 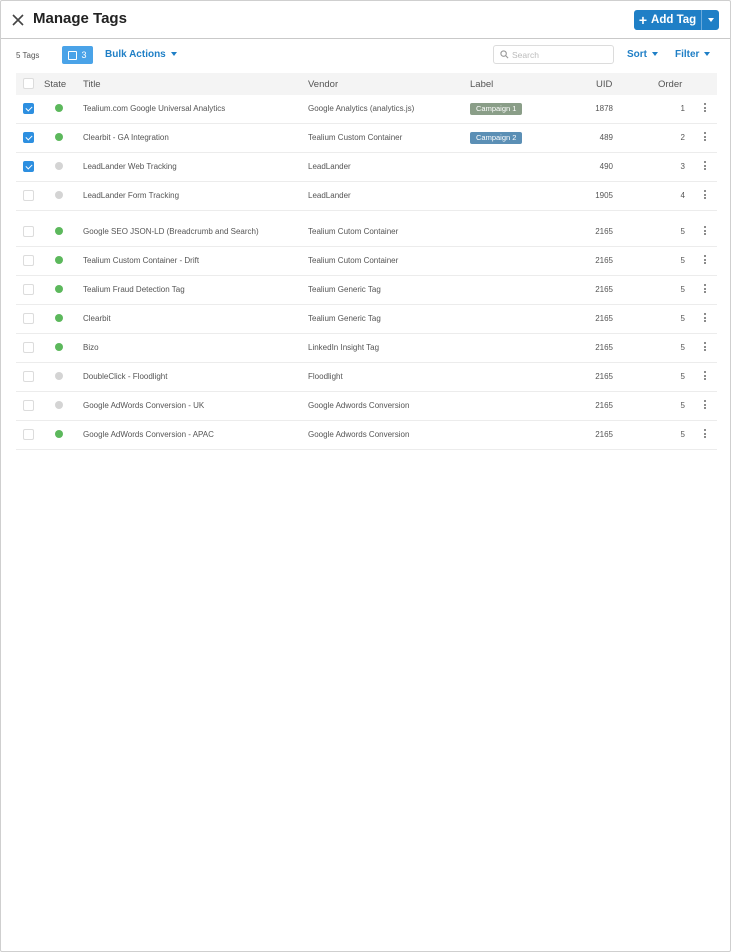 What do you see at coordinates (637, 54) in the screenshot?
I see `sort-label: Sort` at bounding box center [637, 54].